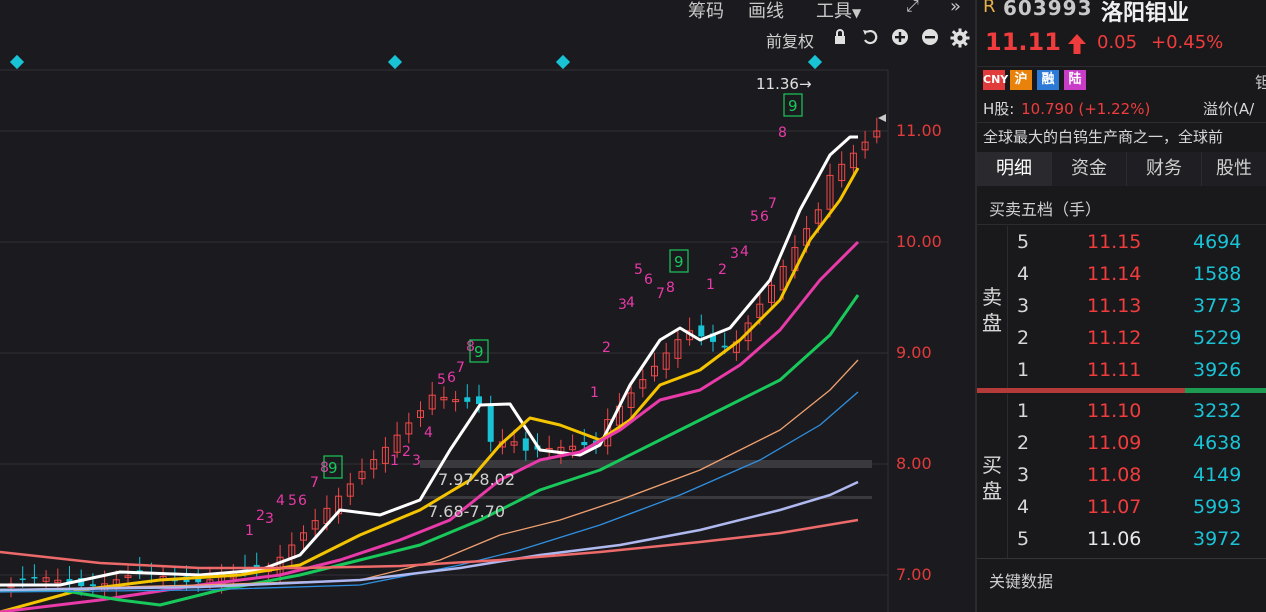 Image resolution: width=1266 pixels, height=612 pixels. I want to click on tab-finance: 财务, so click(1164, 169).